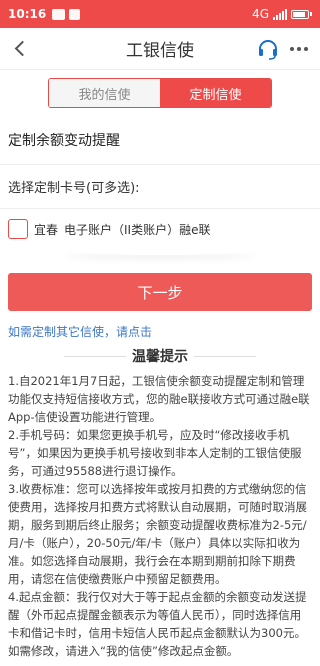 The width and height of the screenshot is (320, 666). Describe the element at coordinates (299, 48) in the screenshot. I see `more-icon` at that location.